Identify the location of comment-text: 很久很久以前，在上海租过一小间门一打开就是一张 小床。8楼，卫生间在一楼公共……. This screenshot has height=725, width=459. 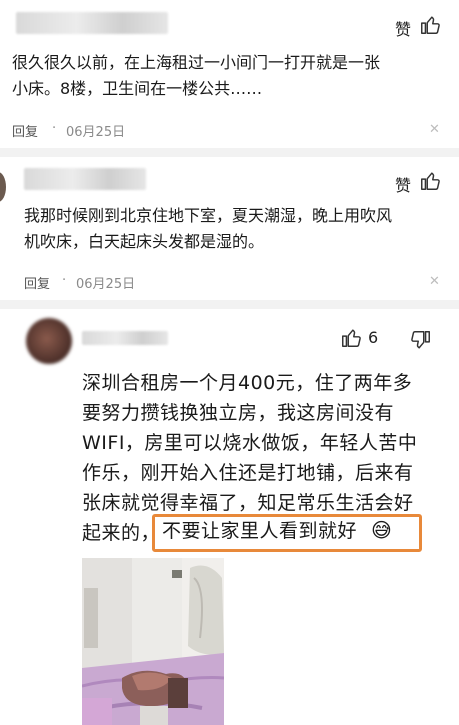
(196, 75).